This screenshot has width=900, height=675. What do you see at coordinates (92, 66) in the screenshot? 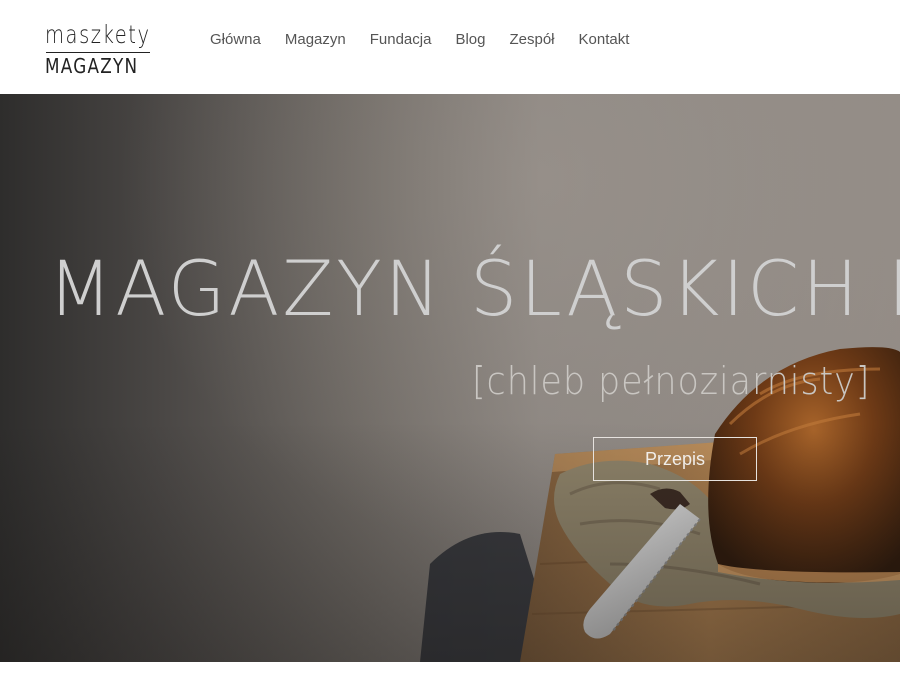
I see `logo-subtitle: MAGAZYN` at bounding box center [92, 66].